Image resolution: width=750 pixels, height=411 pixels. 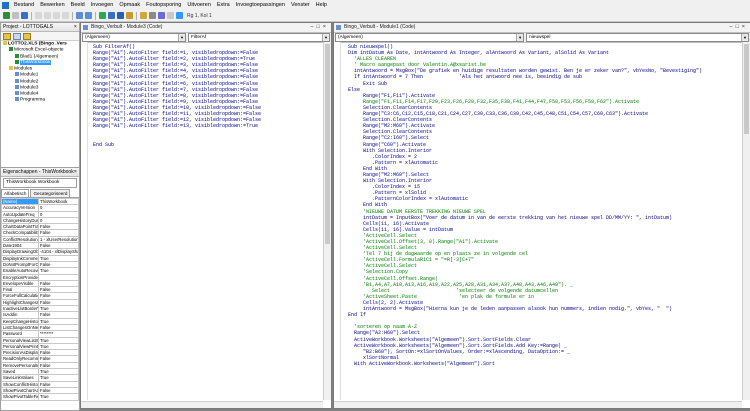 I want to click on toolbox-icon, so click(x=170, y=15).